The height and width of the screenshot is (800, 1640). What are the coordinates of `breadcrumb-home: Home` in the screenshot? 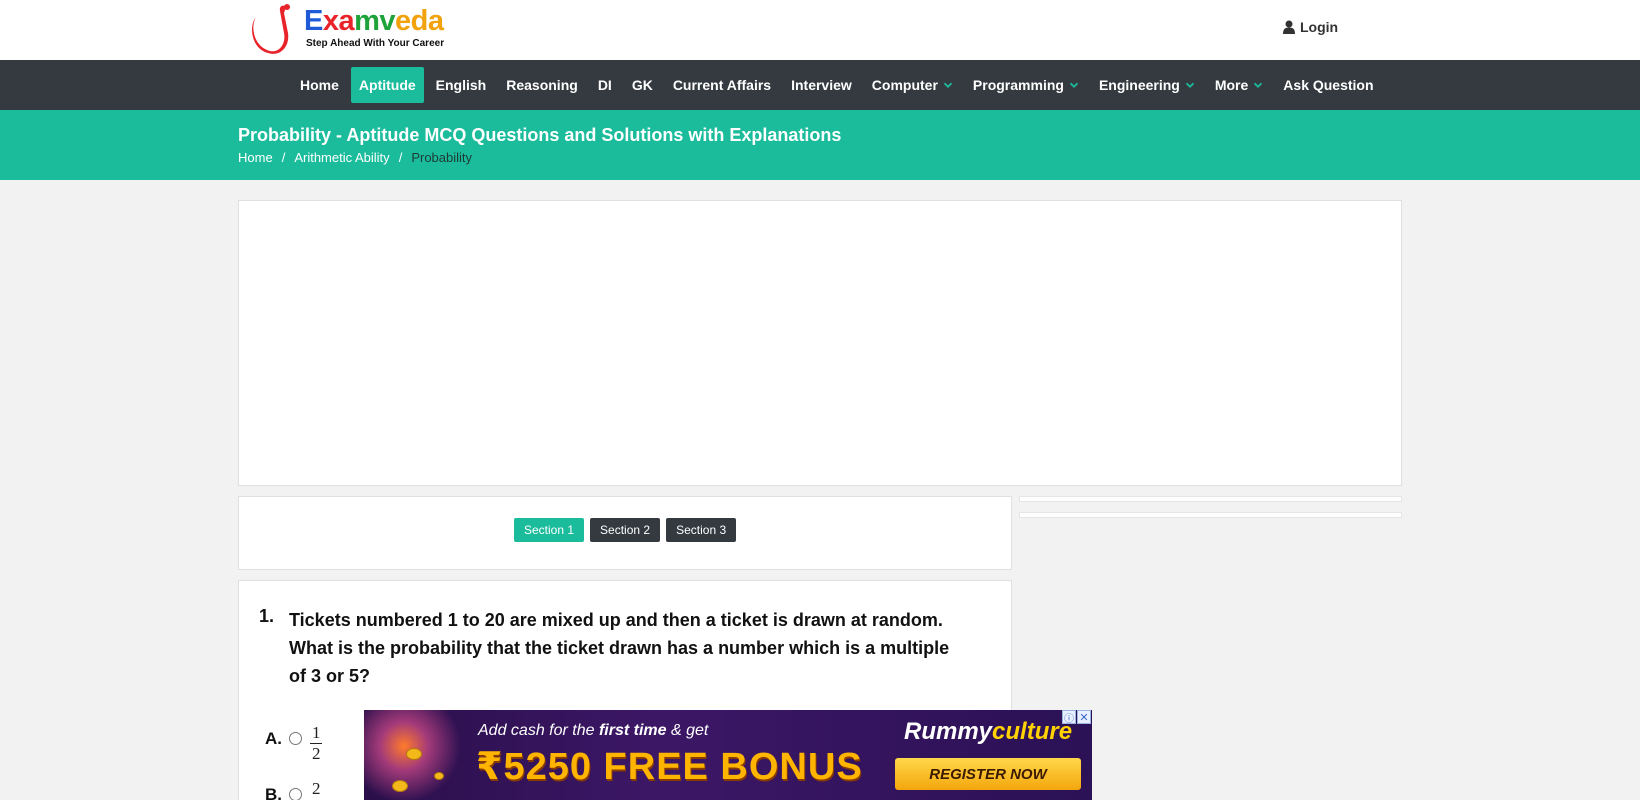 It's located at (255, 157).